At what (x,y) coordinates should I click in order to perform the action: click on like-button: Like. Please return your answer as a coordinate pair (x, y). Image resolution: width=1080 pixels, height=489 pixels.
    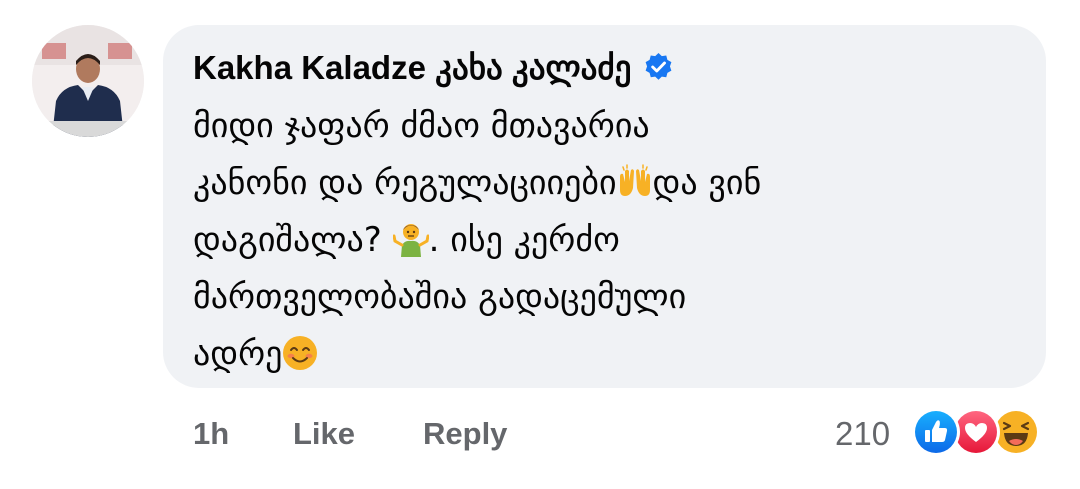
    Looking at the image, I should click on (324, 434).